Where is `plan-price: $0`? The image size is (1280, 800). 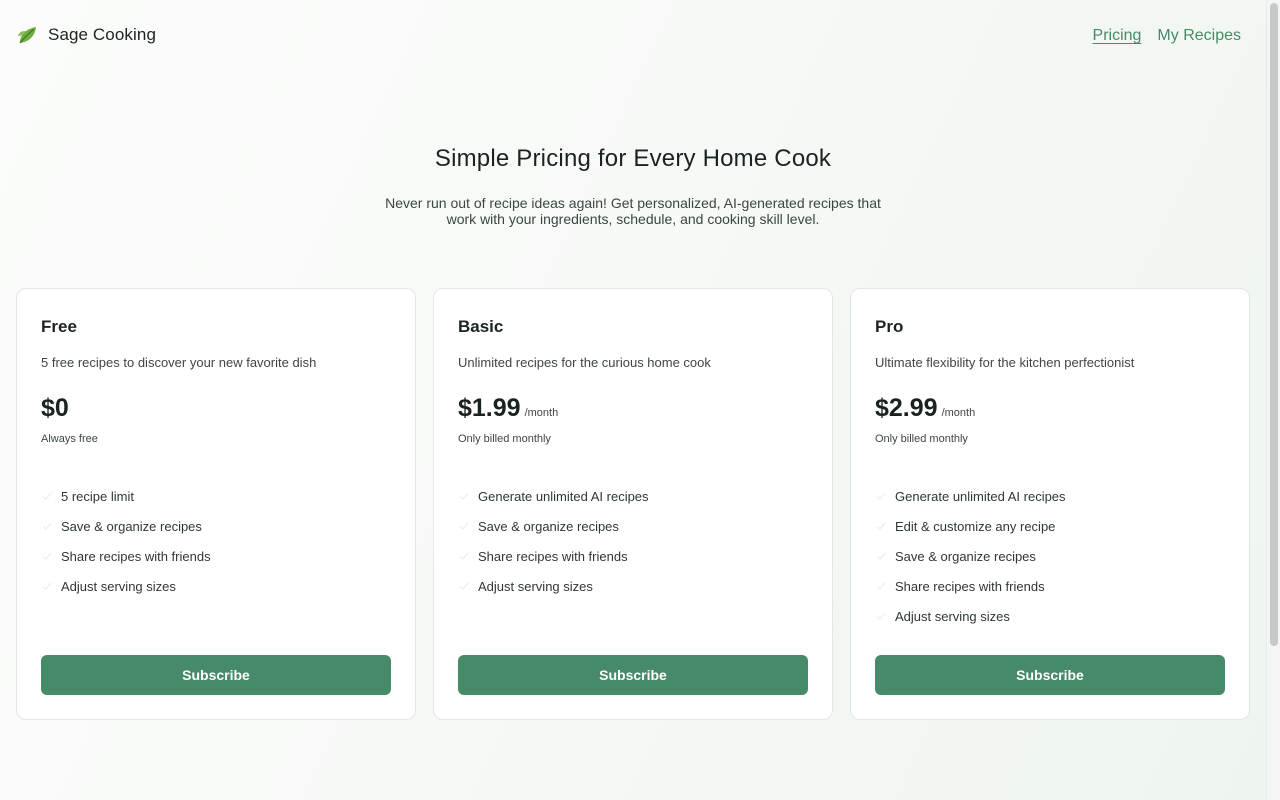 plan-price: $0 is located at coordinates (55, 408).